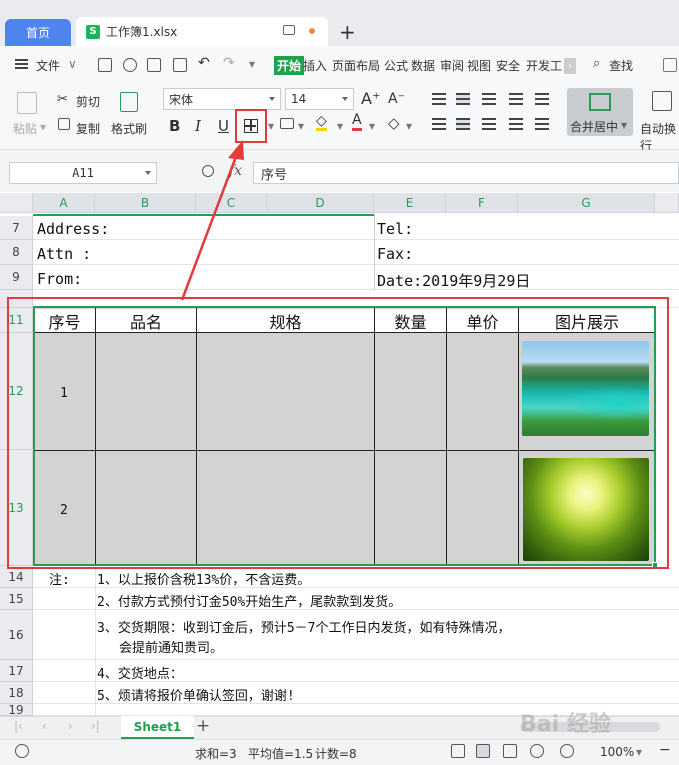 Image resolution: width=679 pixels, height=765 pixels. What do you see at coordinates (157, 727) in the screenshot?
I see `sheet-tab-sheet1: Sheet1` at bounding box center [157, 727].